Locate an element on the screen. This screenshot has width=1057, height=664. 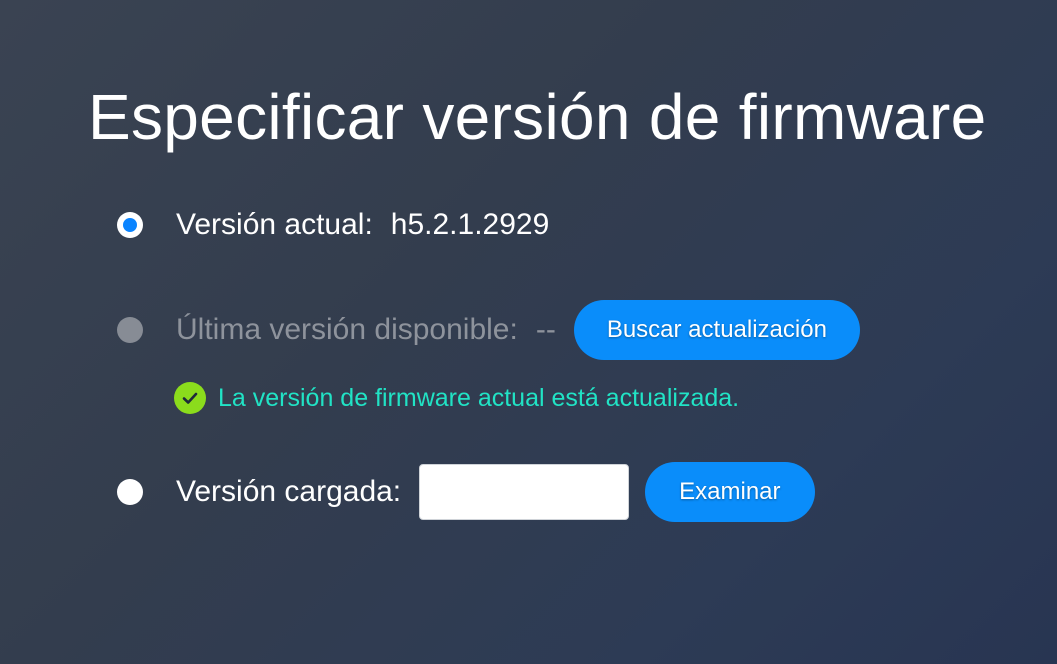
latest-version-label: Última versión disponible: is located at coordinates (347, 329).